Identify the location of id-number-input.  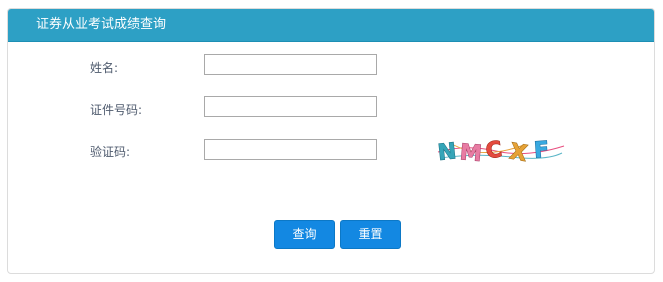
(290, 106).